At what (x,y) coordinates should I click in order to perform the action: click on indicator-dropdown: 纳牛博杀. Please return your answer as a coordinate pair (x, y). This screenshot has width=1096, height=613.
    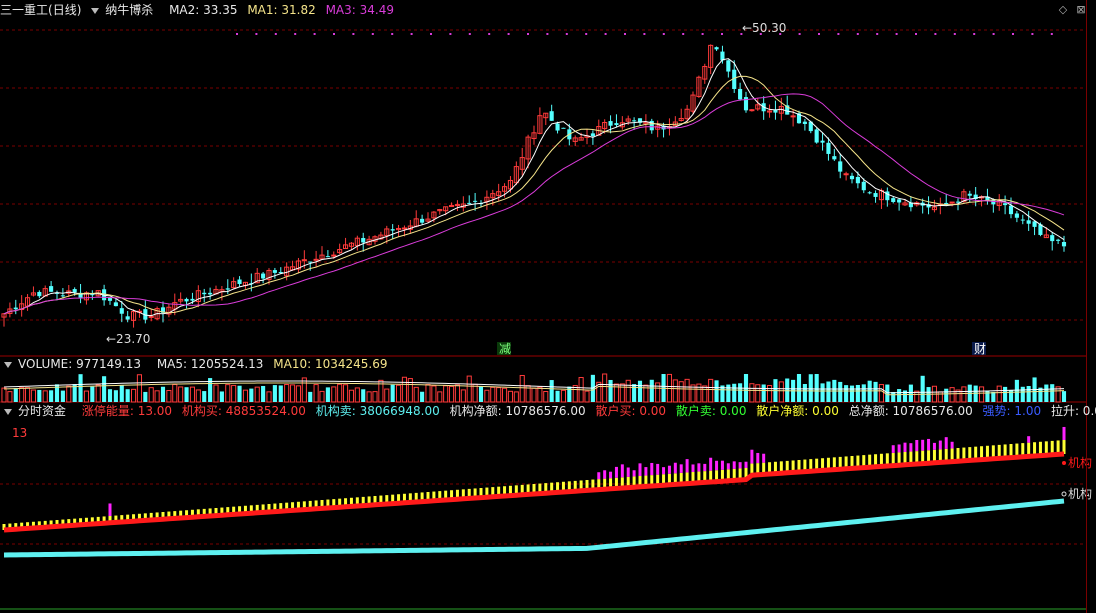
    Looking at the image, I should click on (125, 10).